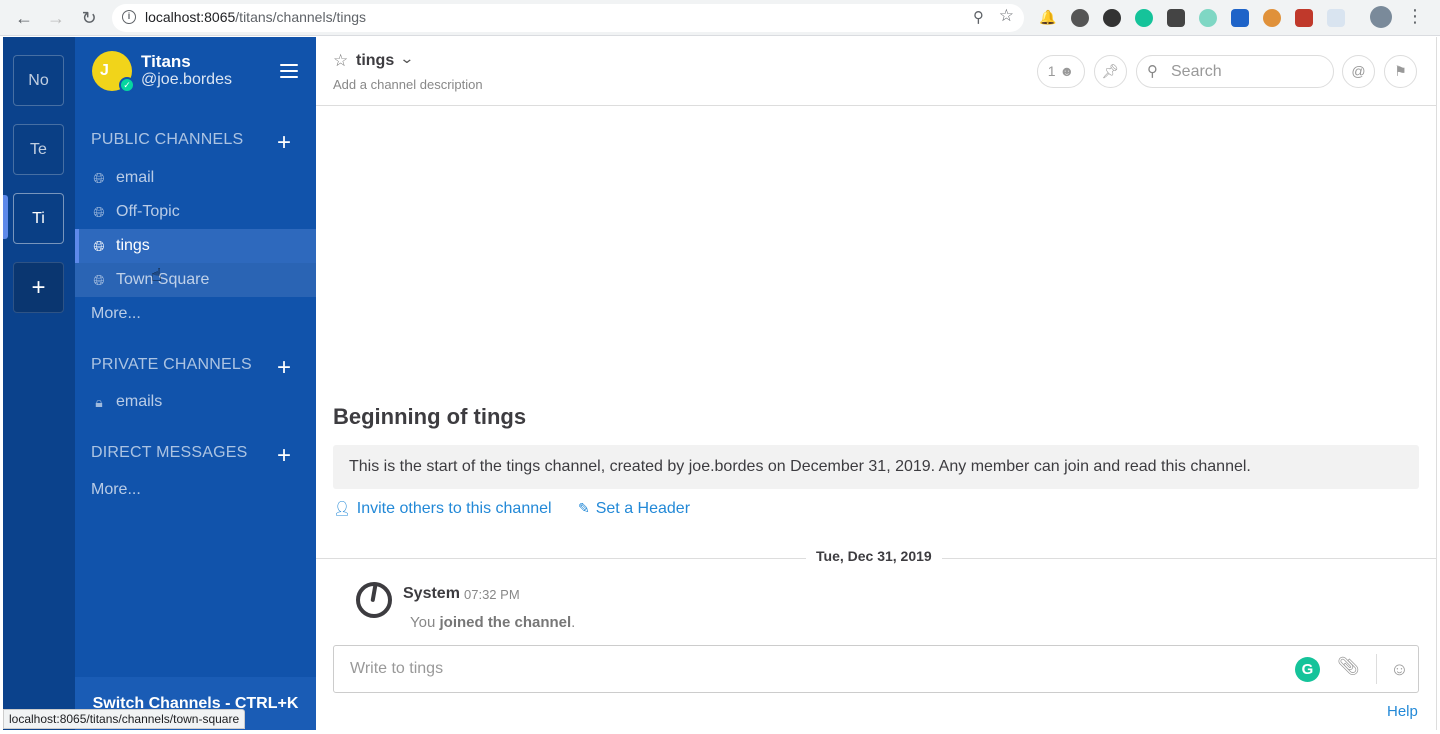 This screenshot has width=1440, height=734. I want to click on search-icon: ⚲, so click(1152, 71).